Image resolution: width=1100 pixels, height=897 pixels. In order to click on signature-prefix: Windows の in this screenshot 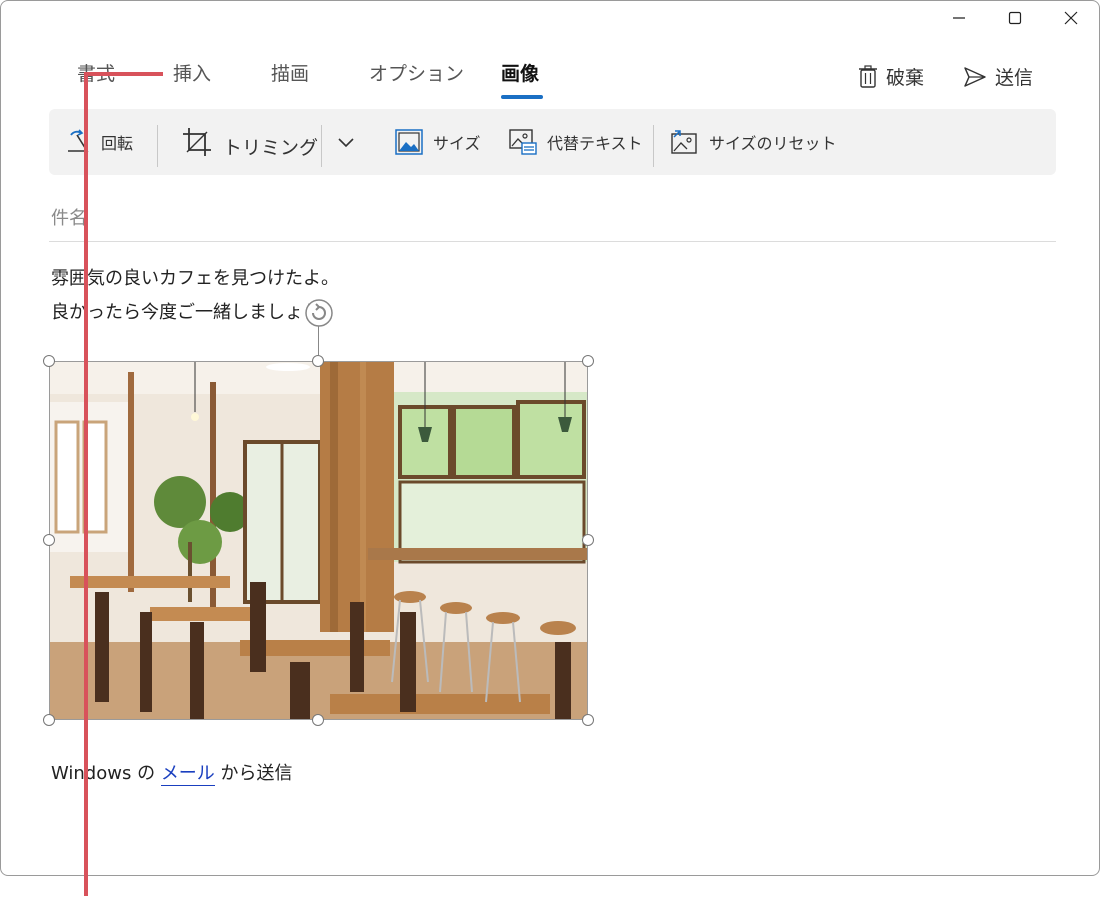, I will do `click(103, 773)`.